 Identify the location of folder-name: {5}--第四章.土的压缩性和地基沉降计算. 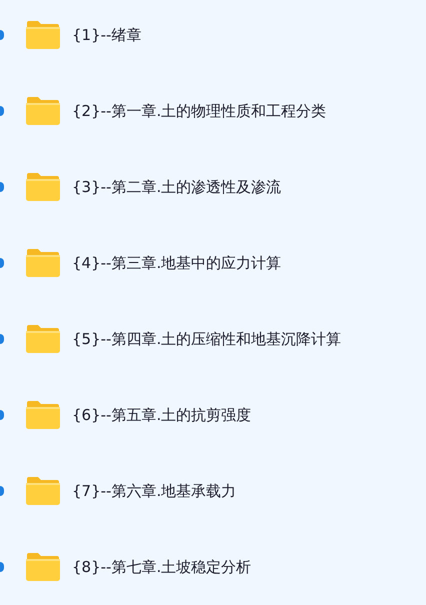
(207, 339).